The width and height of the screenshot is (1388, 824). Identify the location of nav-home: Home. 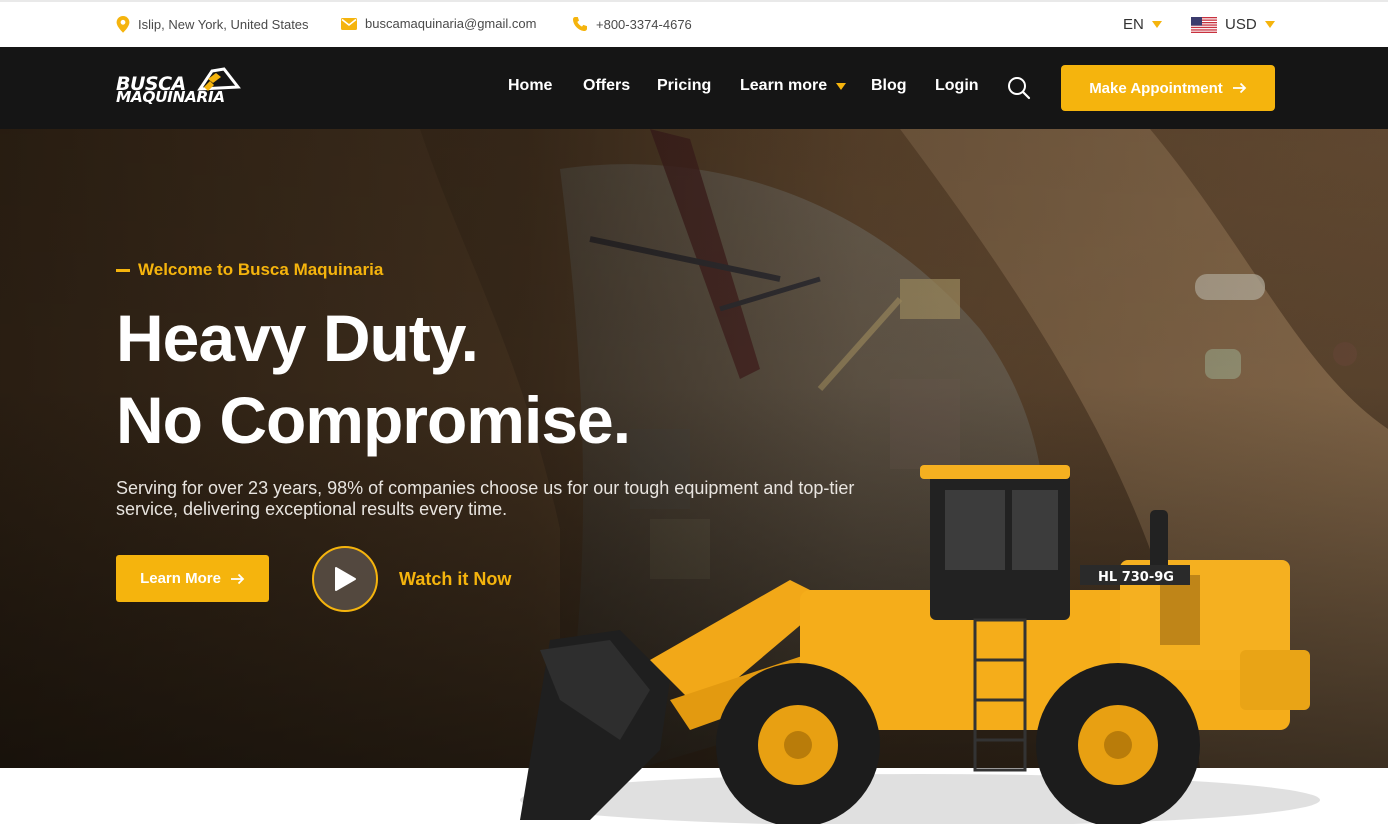
(530, 86).